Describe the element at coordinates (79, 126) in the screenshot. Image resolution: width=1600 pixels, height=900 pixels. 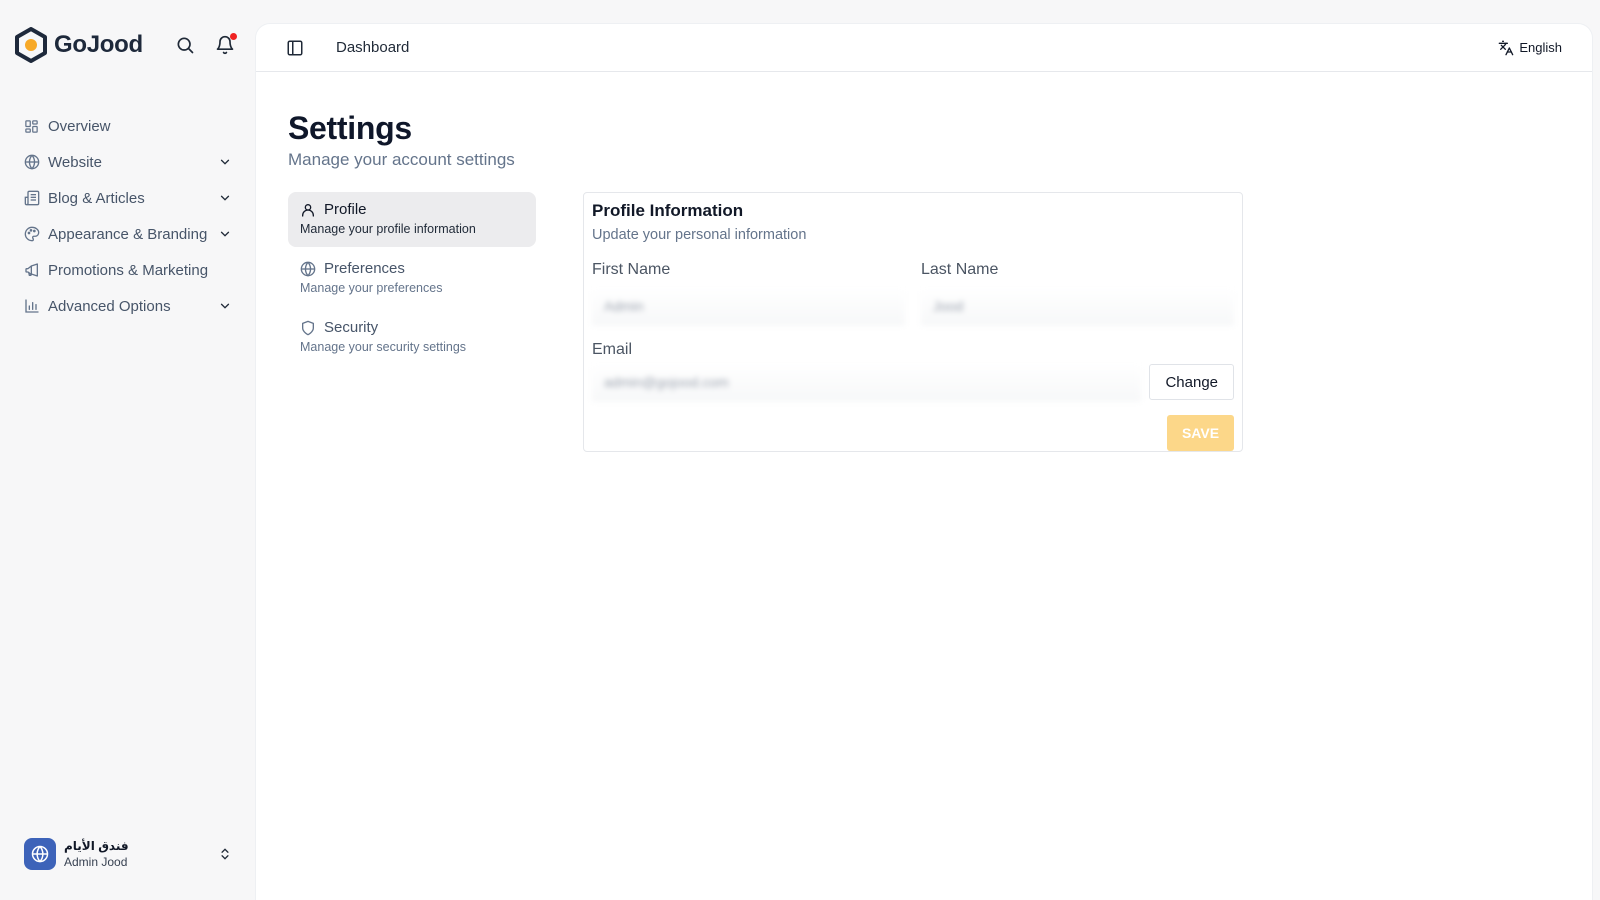
I see `sidebar-item-label: Overview` at that location.